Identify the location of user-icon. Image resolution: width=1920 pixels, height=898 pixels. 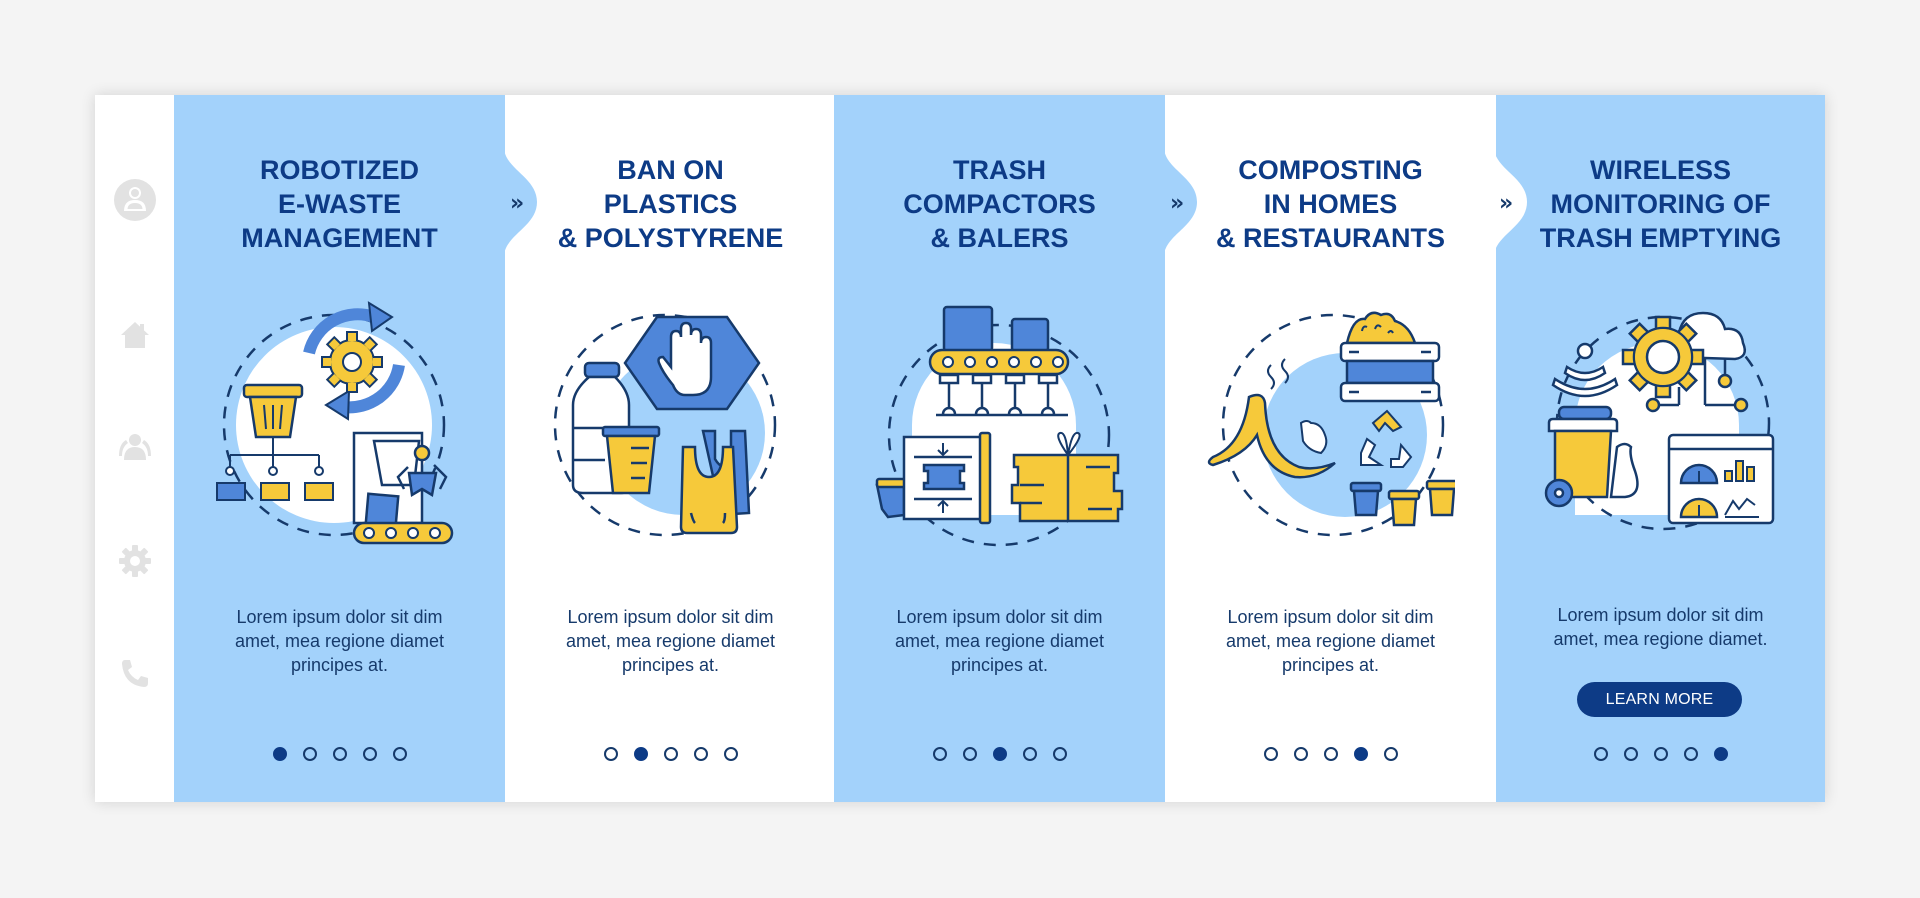
(134, 200).